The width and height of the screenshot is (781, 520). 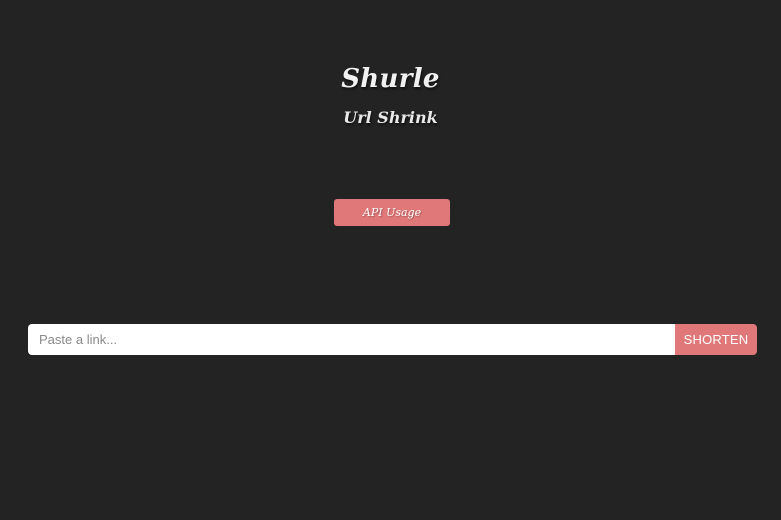 I want to click on link-input, so click(x=351, y=339).